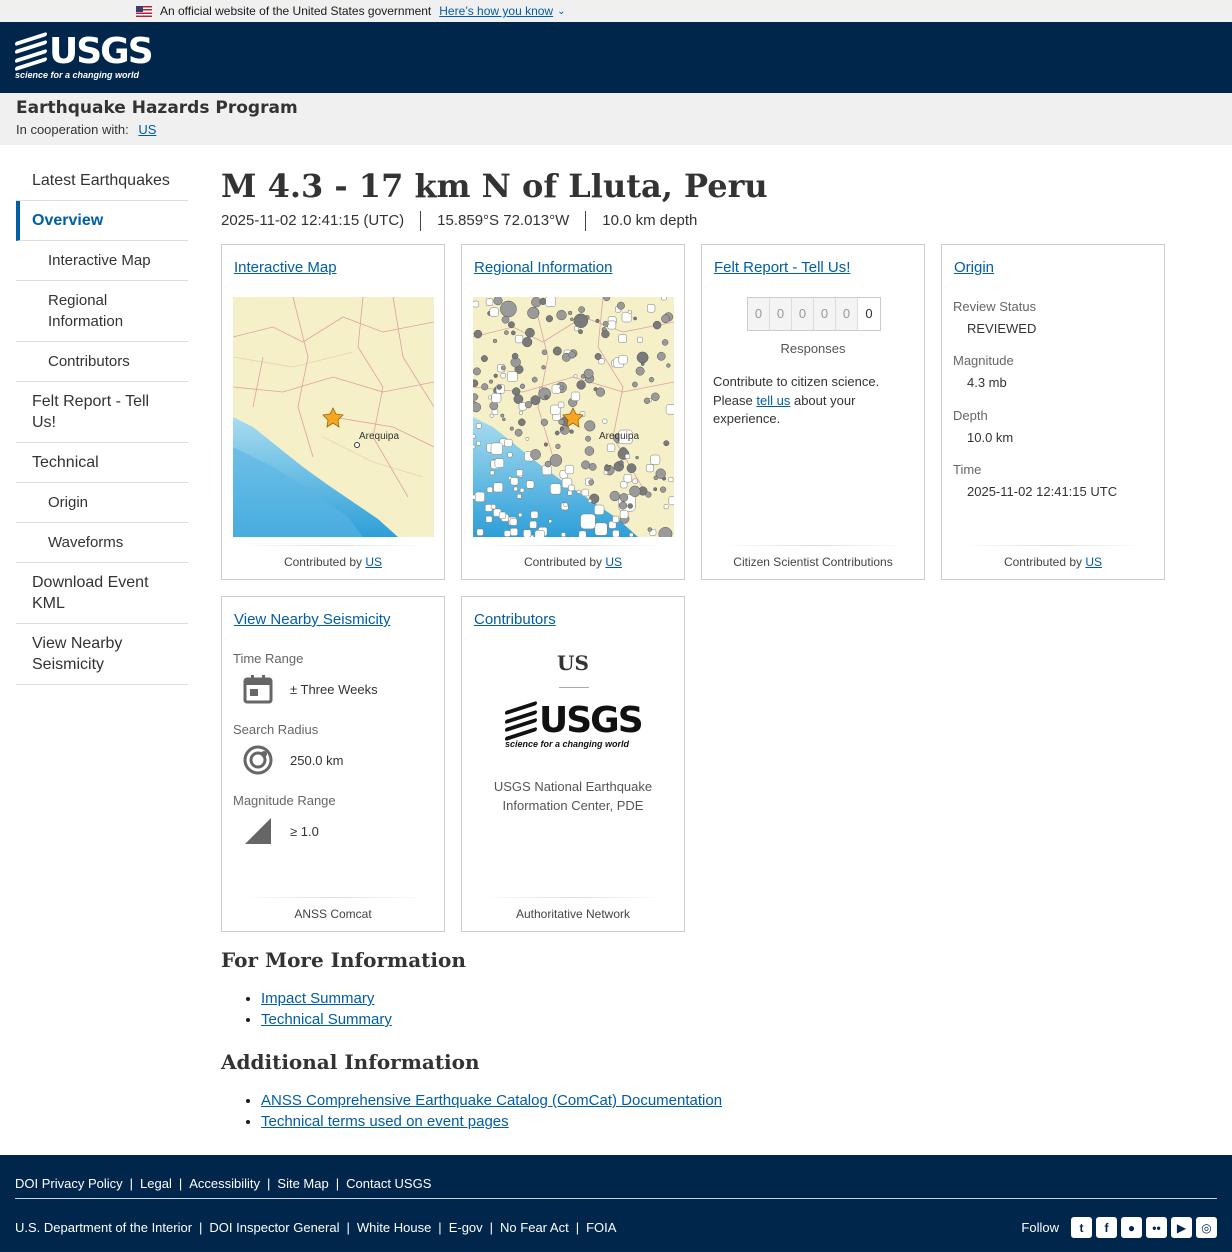 The height and width of the screenshot is (1252, 1232). Describe the element at coordinates (302, 1183) in the screenshot. I see `footer-link-site-map: Site Map` at that location.